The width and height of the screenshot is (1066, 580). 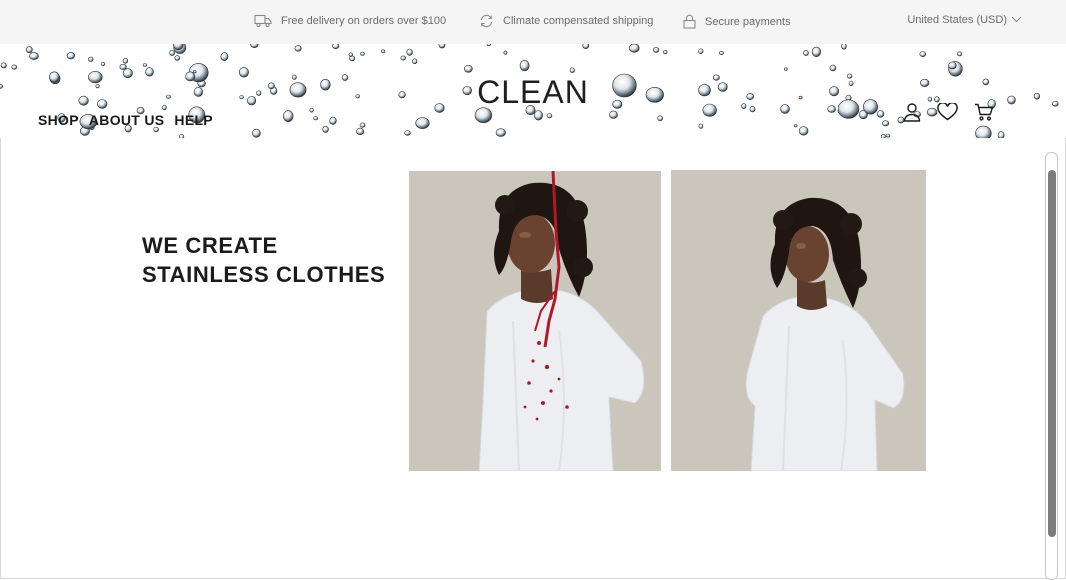 What do you see at coordinates (748, 21) in the screenshot?
I see `promo-text: Secure payments` at bounding box center [748, 21].